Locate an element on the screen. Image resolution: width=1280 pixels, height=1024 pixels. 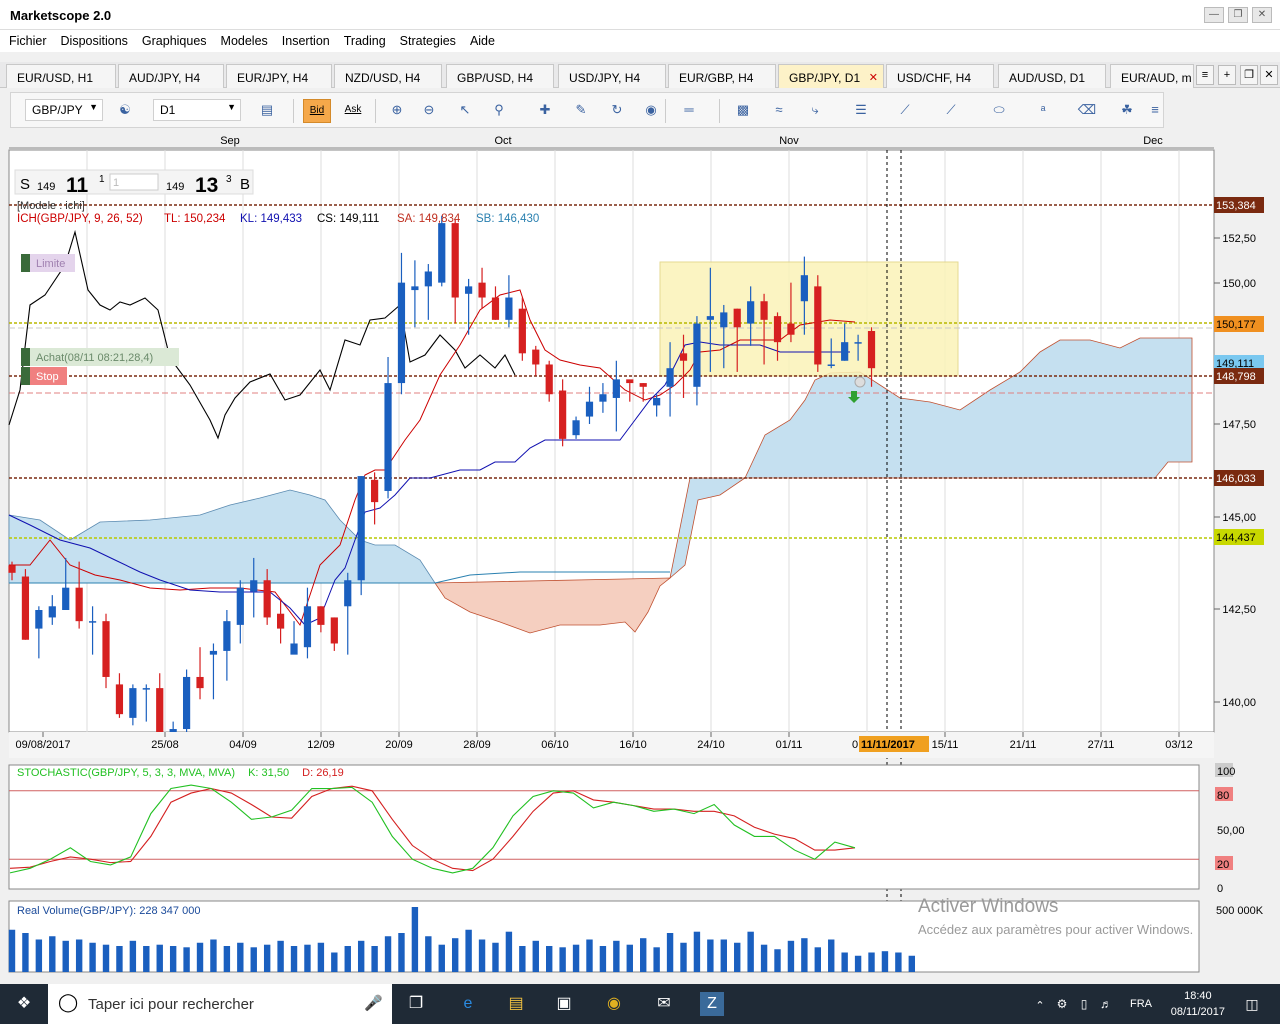
ellipse-icon: ⬭ is located at coordinates (999, 111).